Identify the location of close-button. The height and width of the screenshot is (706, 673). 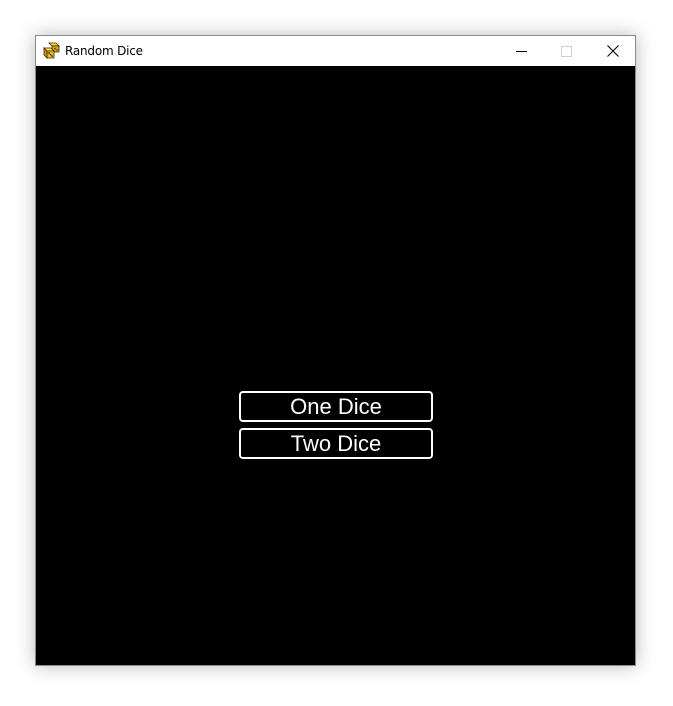
(612, 51).